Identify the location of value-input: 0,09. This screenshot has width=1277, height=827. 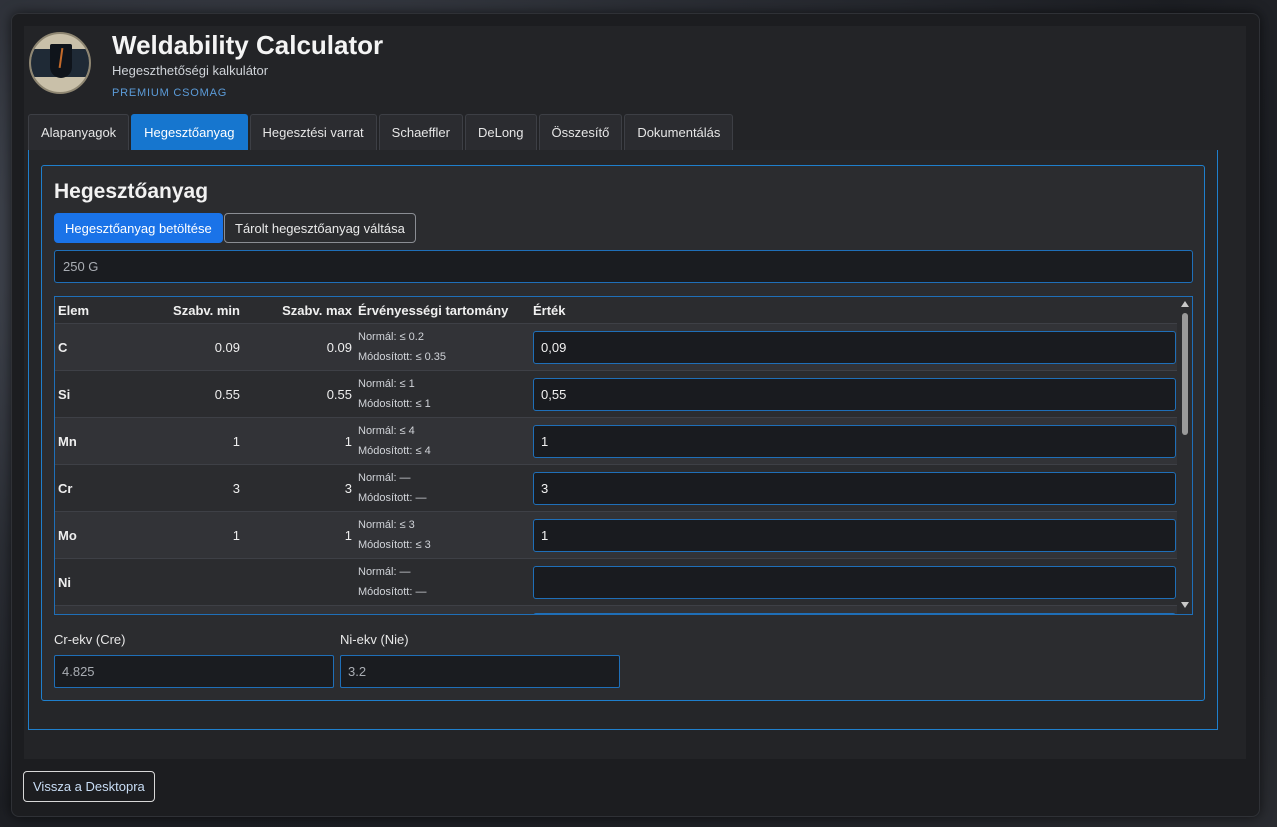
(854, 347).